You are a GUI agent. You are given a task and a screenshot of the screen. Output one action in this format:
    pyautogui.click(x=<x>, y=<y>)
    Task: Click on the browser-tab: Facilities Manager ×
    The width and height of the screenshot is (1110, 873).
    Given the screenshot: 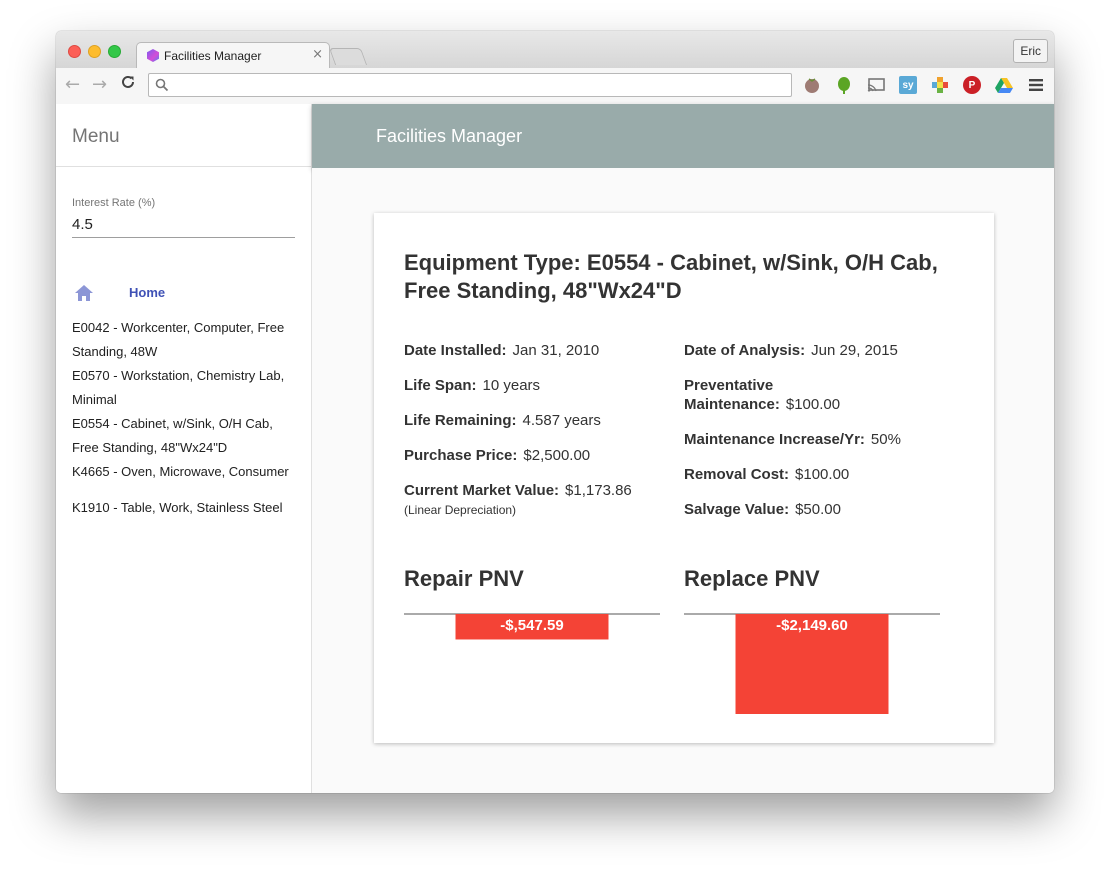 What is the action you would take?
    pyautogui.click(x=233, y=55)
    